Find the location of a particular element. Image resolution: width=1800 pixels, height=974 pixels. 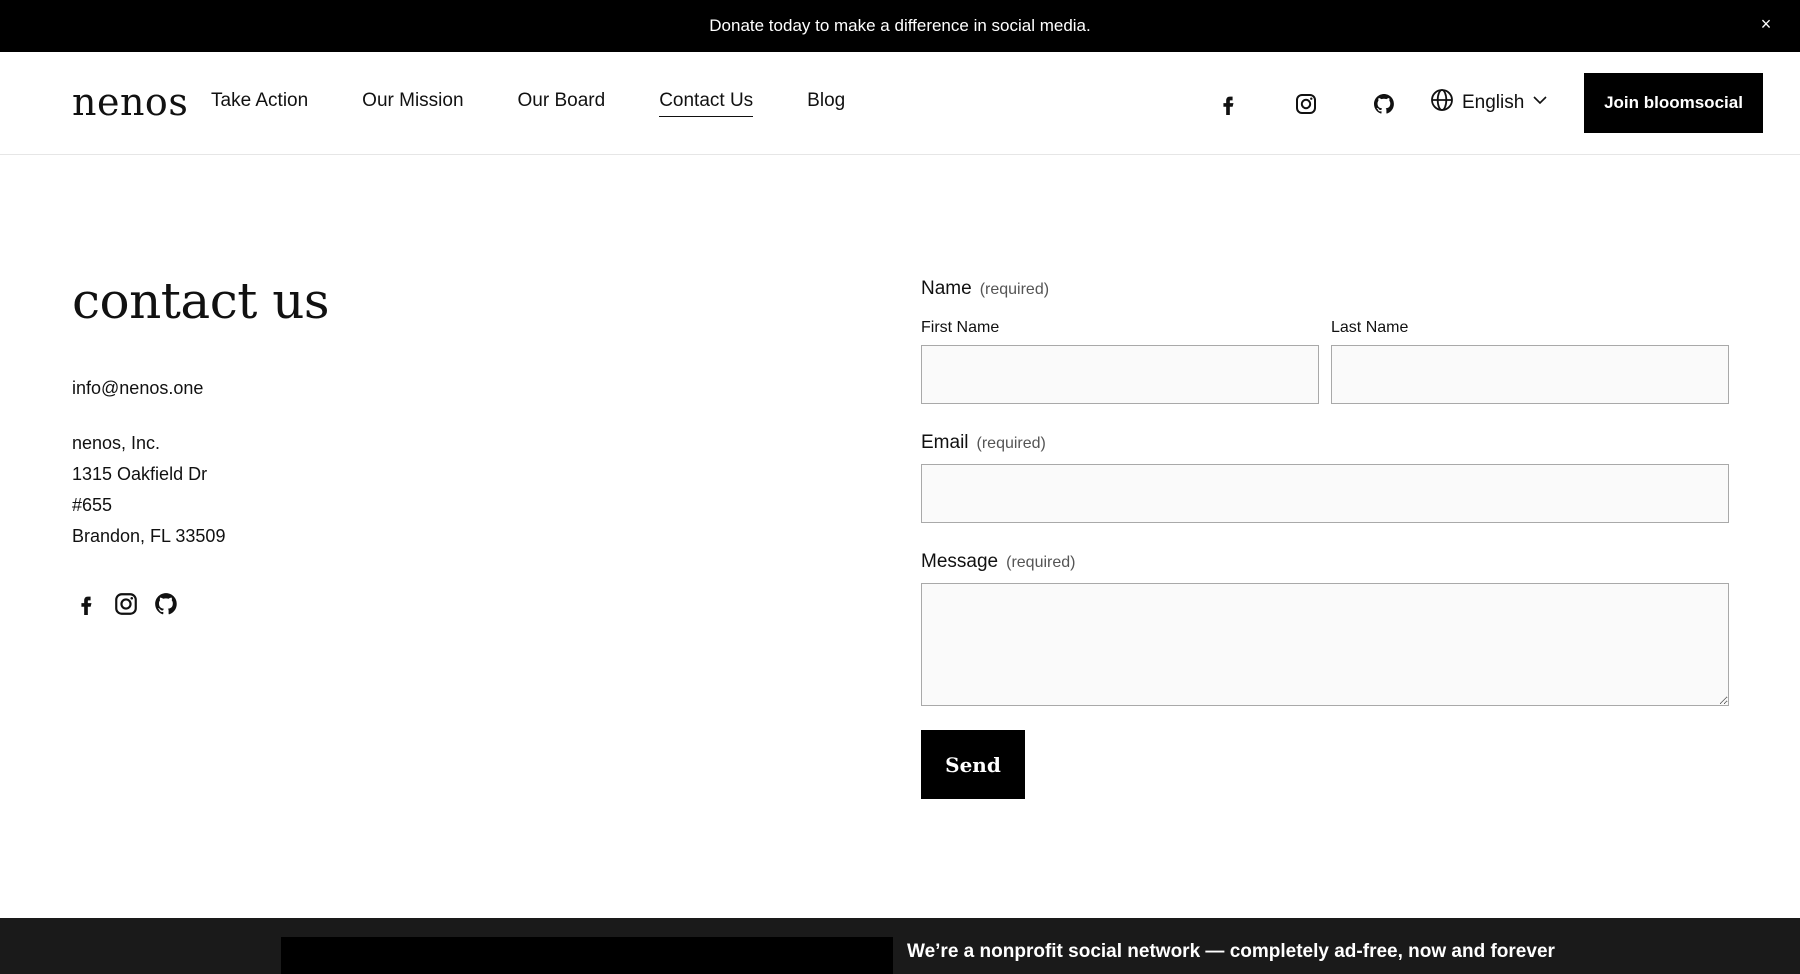

name-label-text: Name is located at coordinates (946, 288).